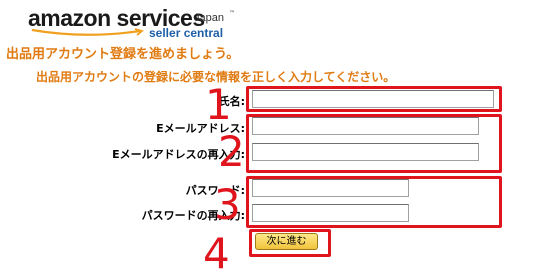 This screenshot has height=278, width=554. What do you see at coordinates (232, 13) in the screenshot?
I see `logo-trademark: ™` at bounding box center [232, 13].